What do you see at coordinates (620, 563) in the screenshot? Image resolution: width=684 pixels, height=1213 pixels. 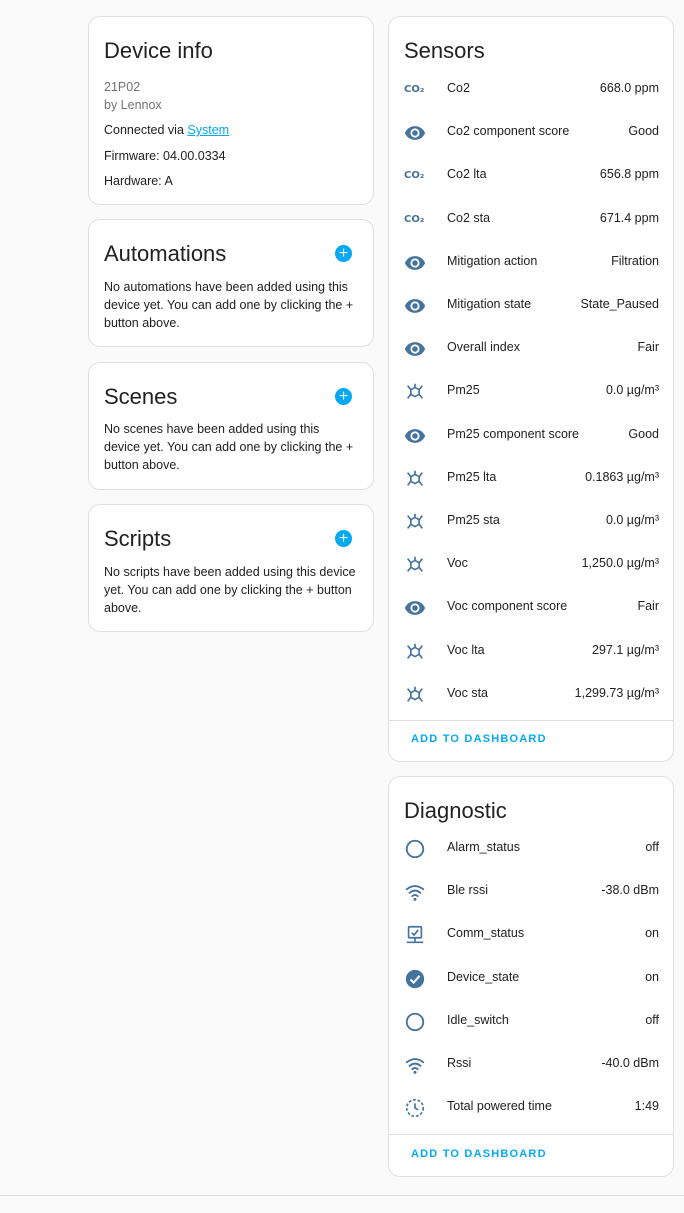 I see `entity-value: 1,250.0 µg/m³` at bounding box center [620, 563].